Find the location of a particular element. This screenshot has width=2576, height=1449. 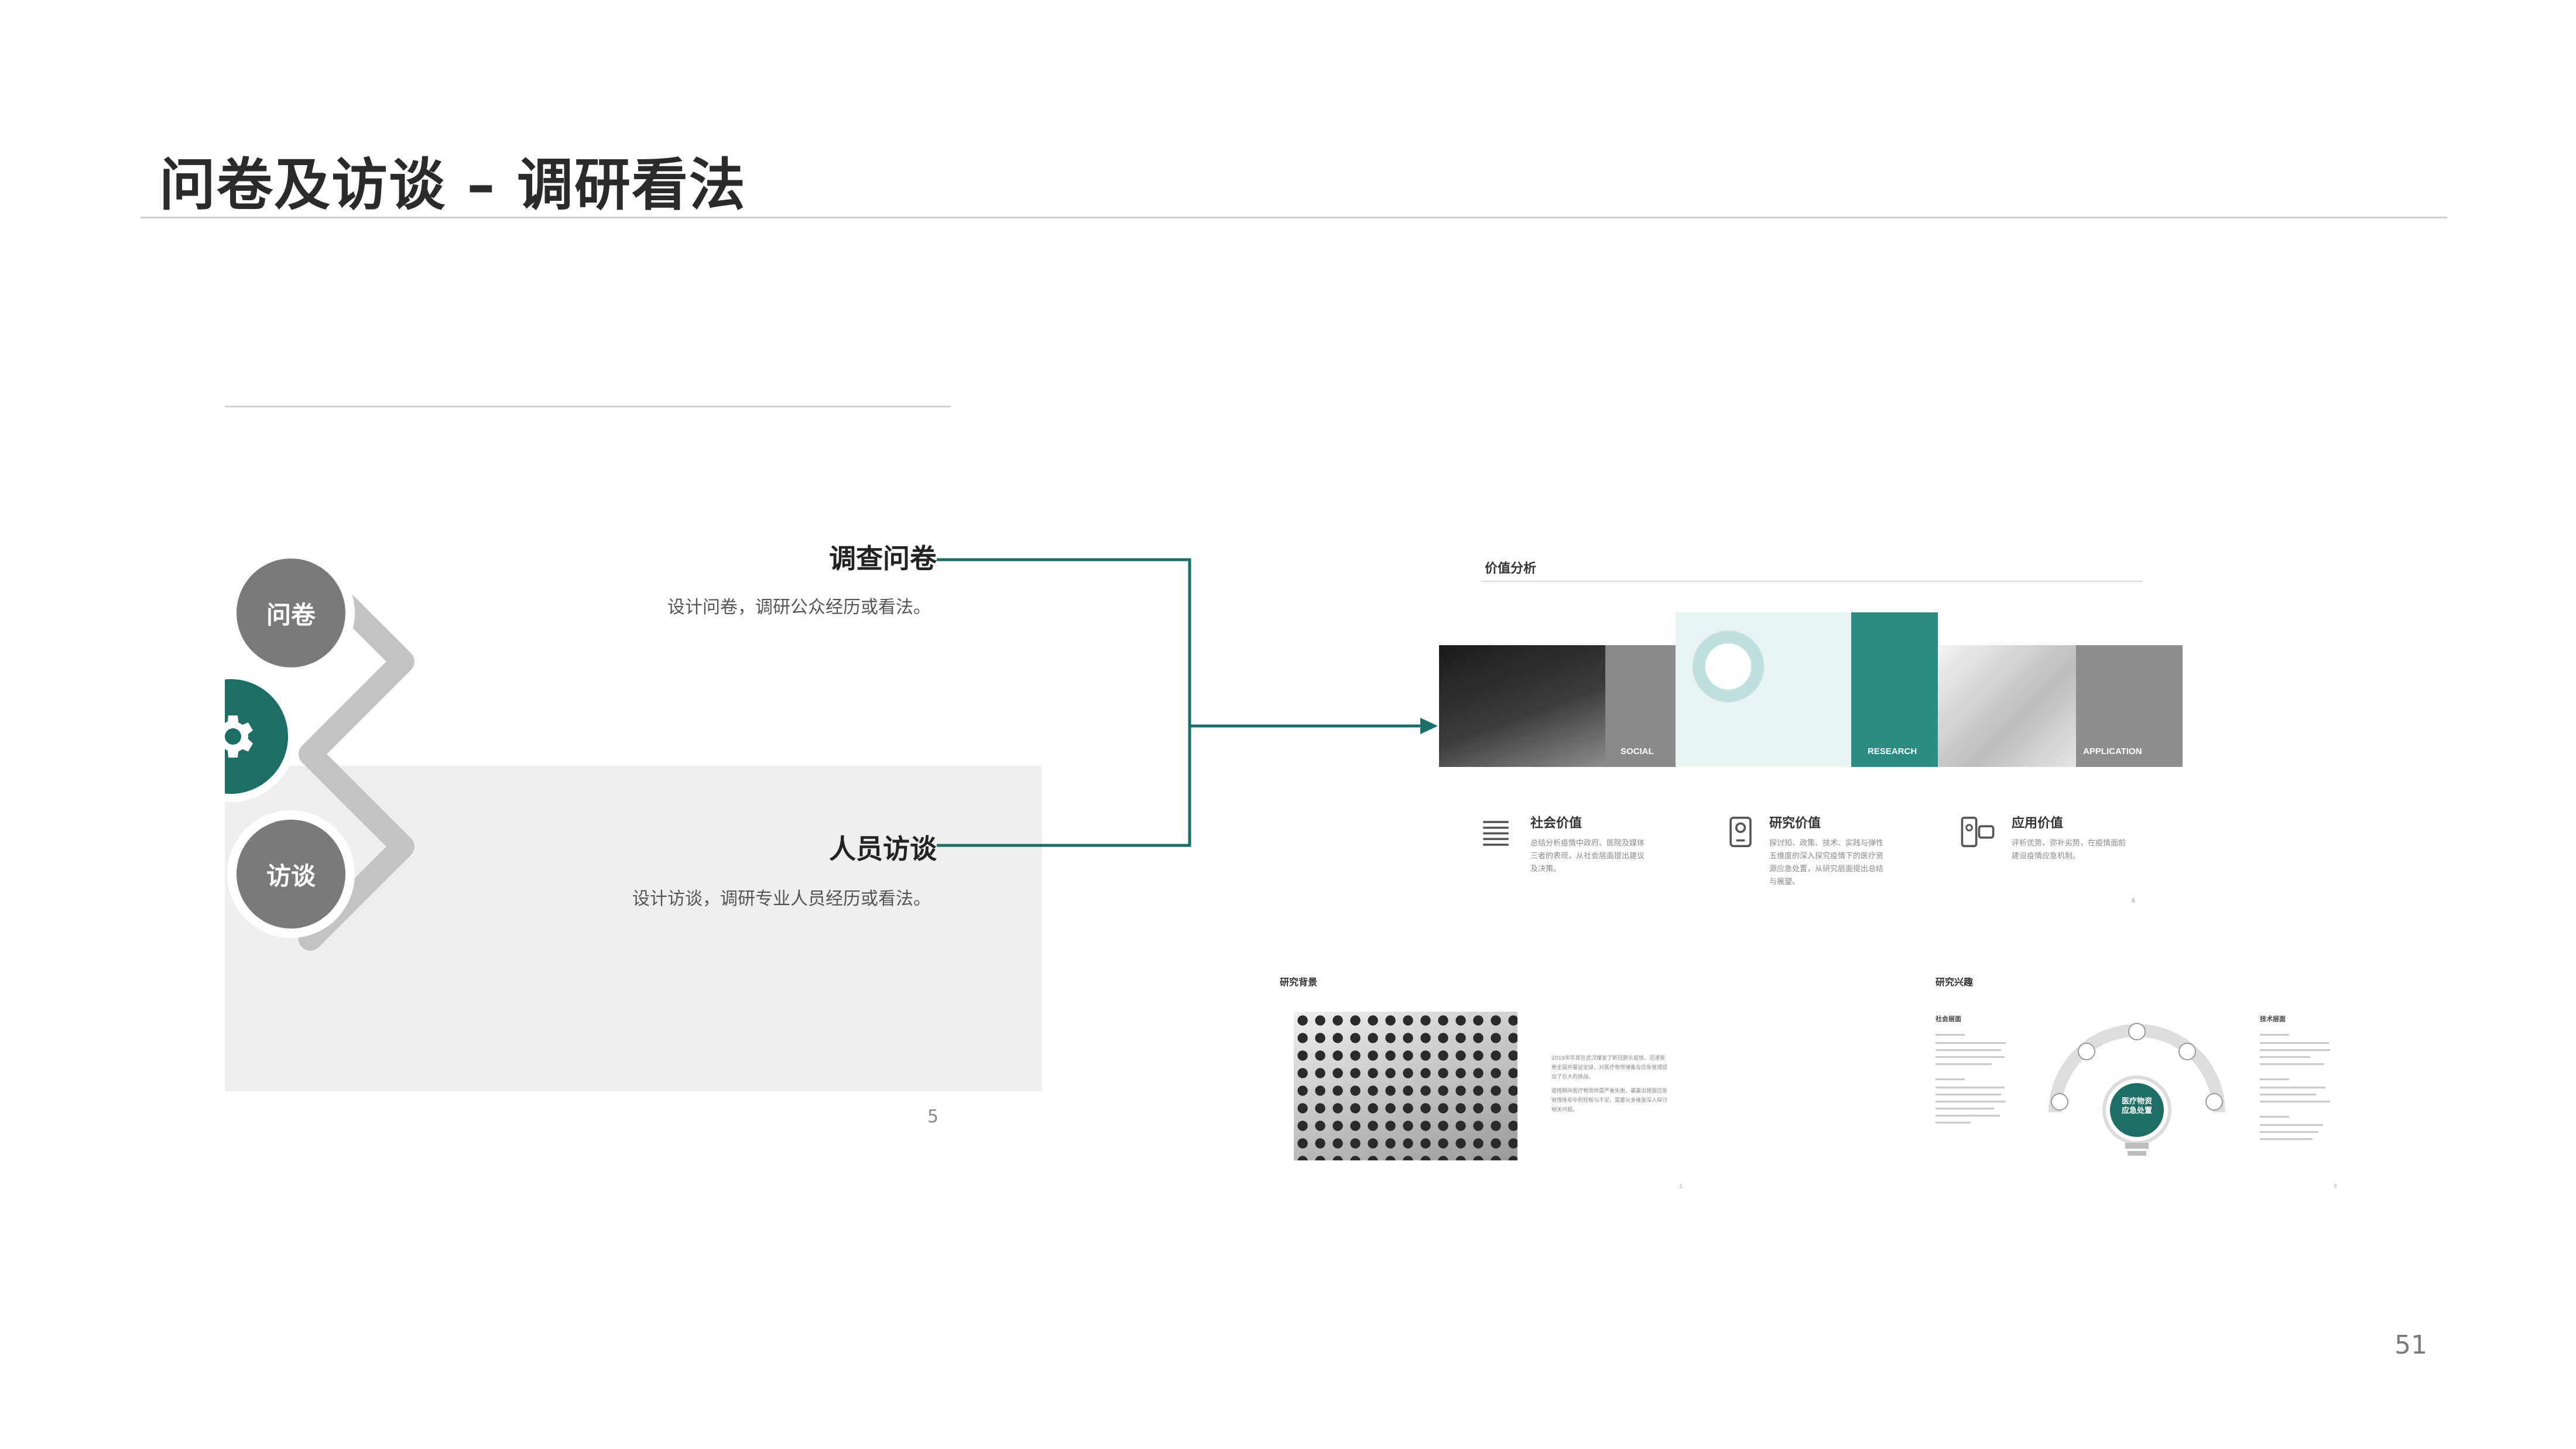

item-title-questionnaire: 调查问卷 is located at coordinates (883, 558).